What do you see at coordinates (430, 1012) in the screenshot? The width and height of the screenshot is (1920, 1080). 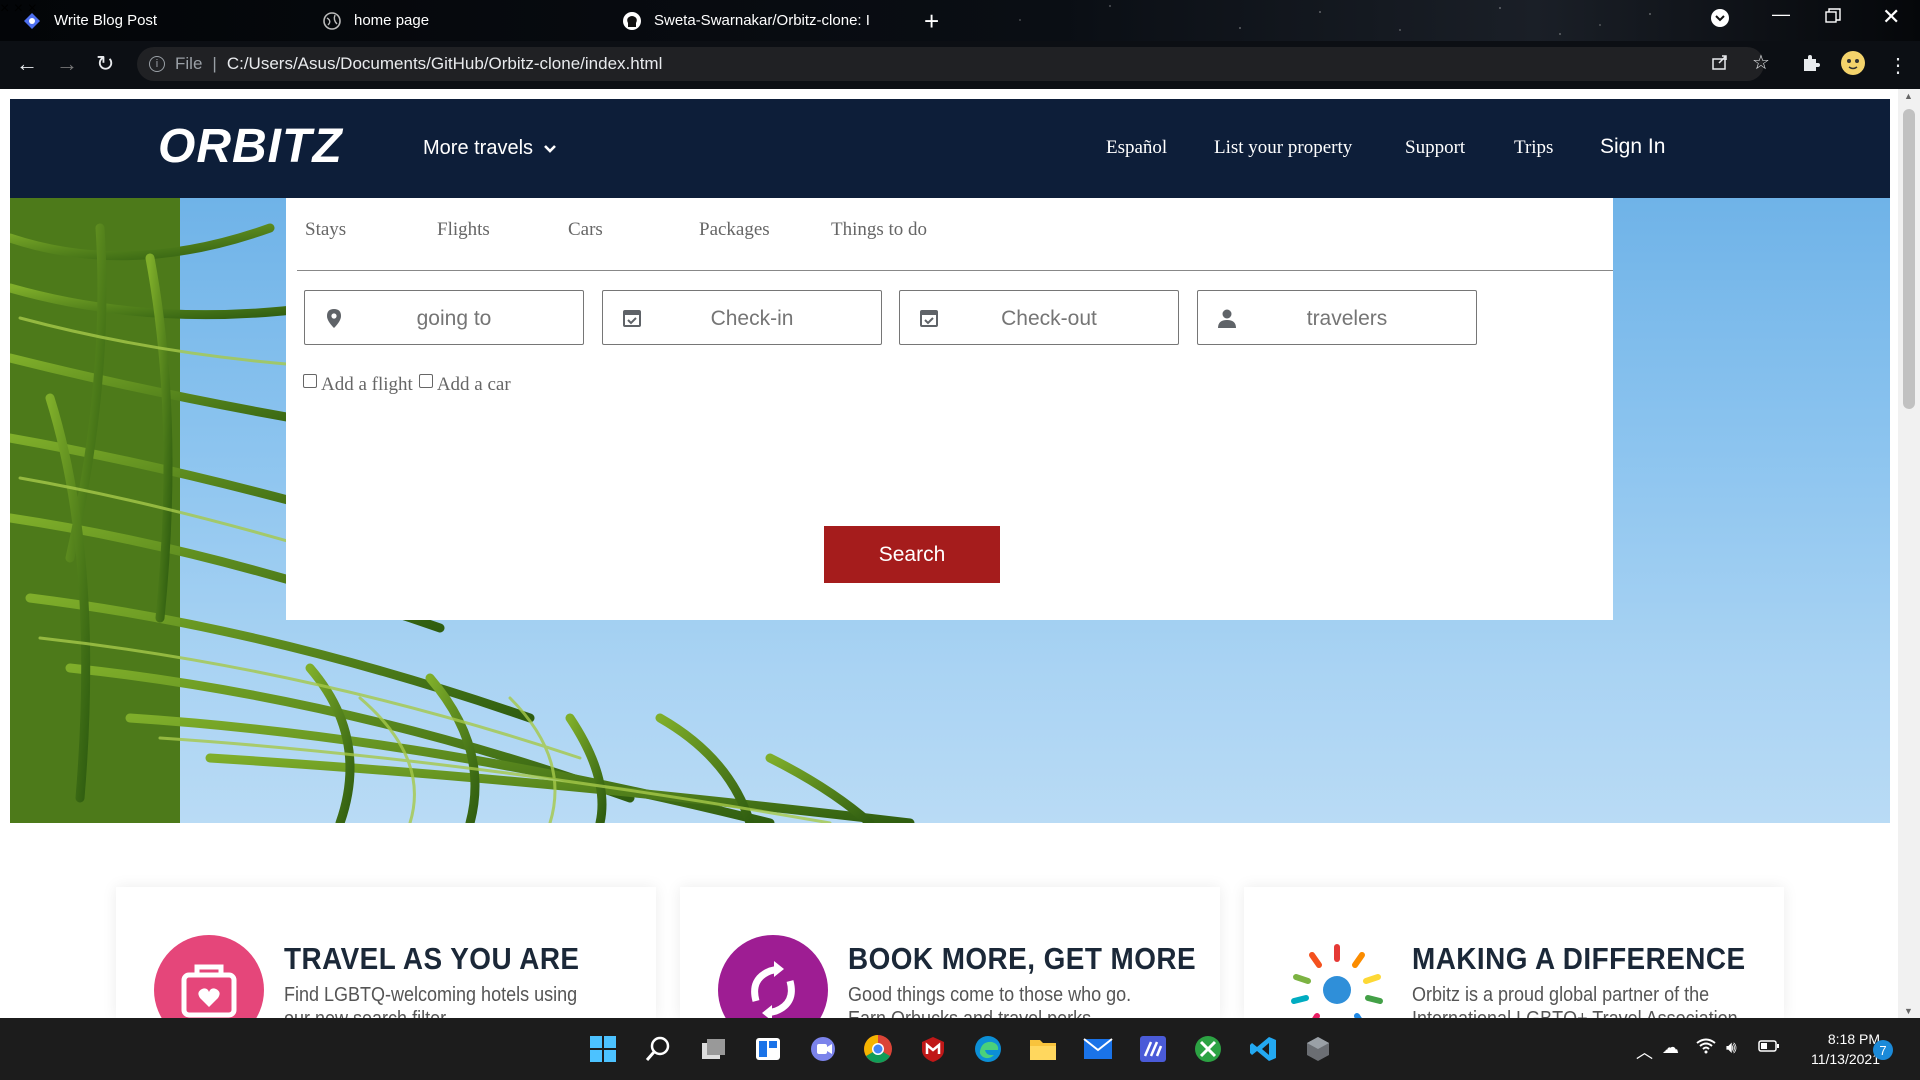 I see `promo-desc-line: our new search filter` at bounding box center [430, 1012].